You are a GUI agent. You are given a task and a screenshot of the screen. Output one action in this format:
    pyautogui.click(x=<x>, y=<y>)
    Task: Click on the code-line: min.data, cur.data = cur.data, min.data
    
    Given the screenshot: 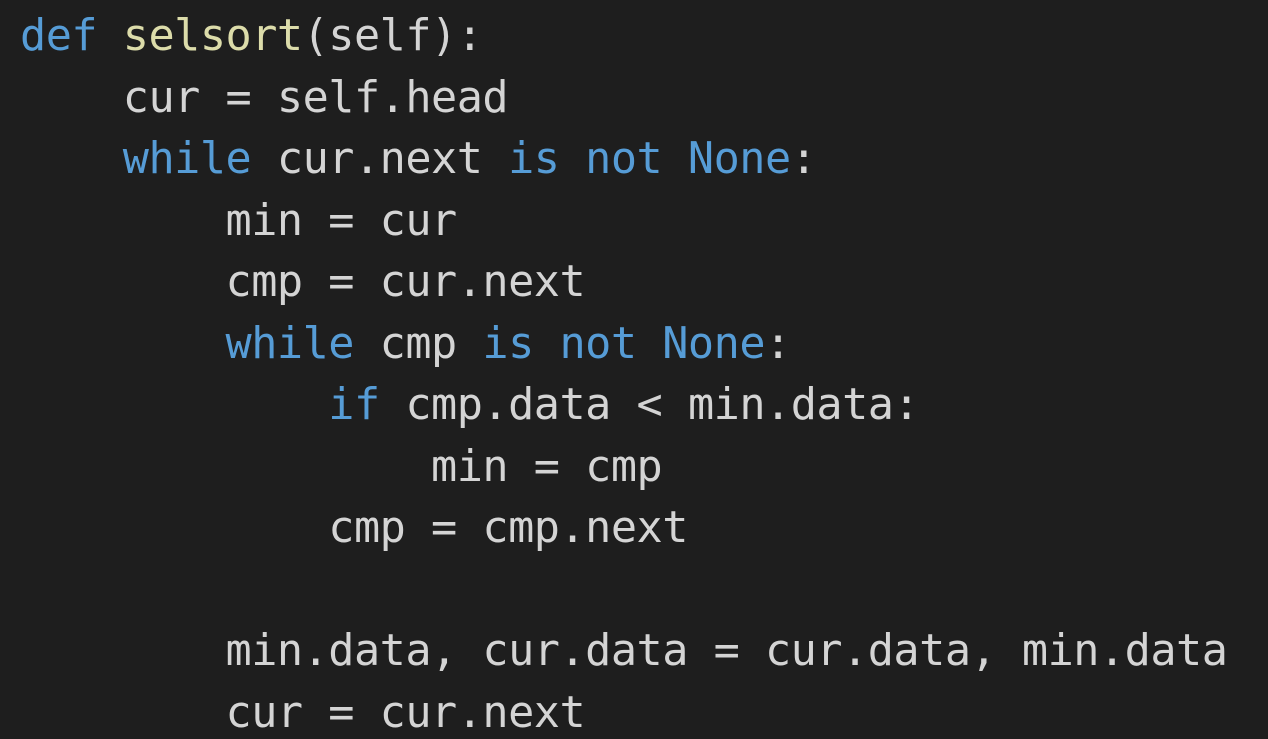 What is the action you would take?
    pyautogui.click(x=624, y=651)
    